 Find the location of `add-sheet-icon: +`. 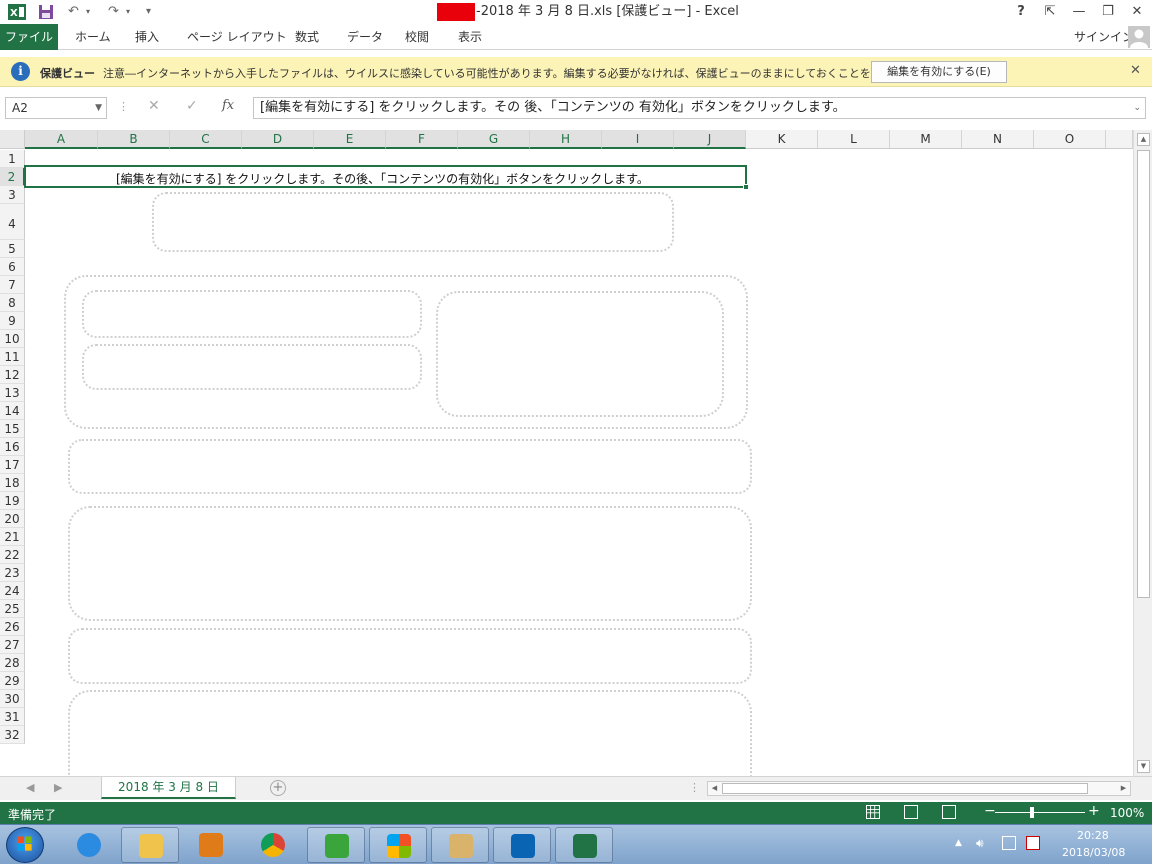

add-sheet-icon: + is located at coordinates (278, 788).